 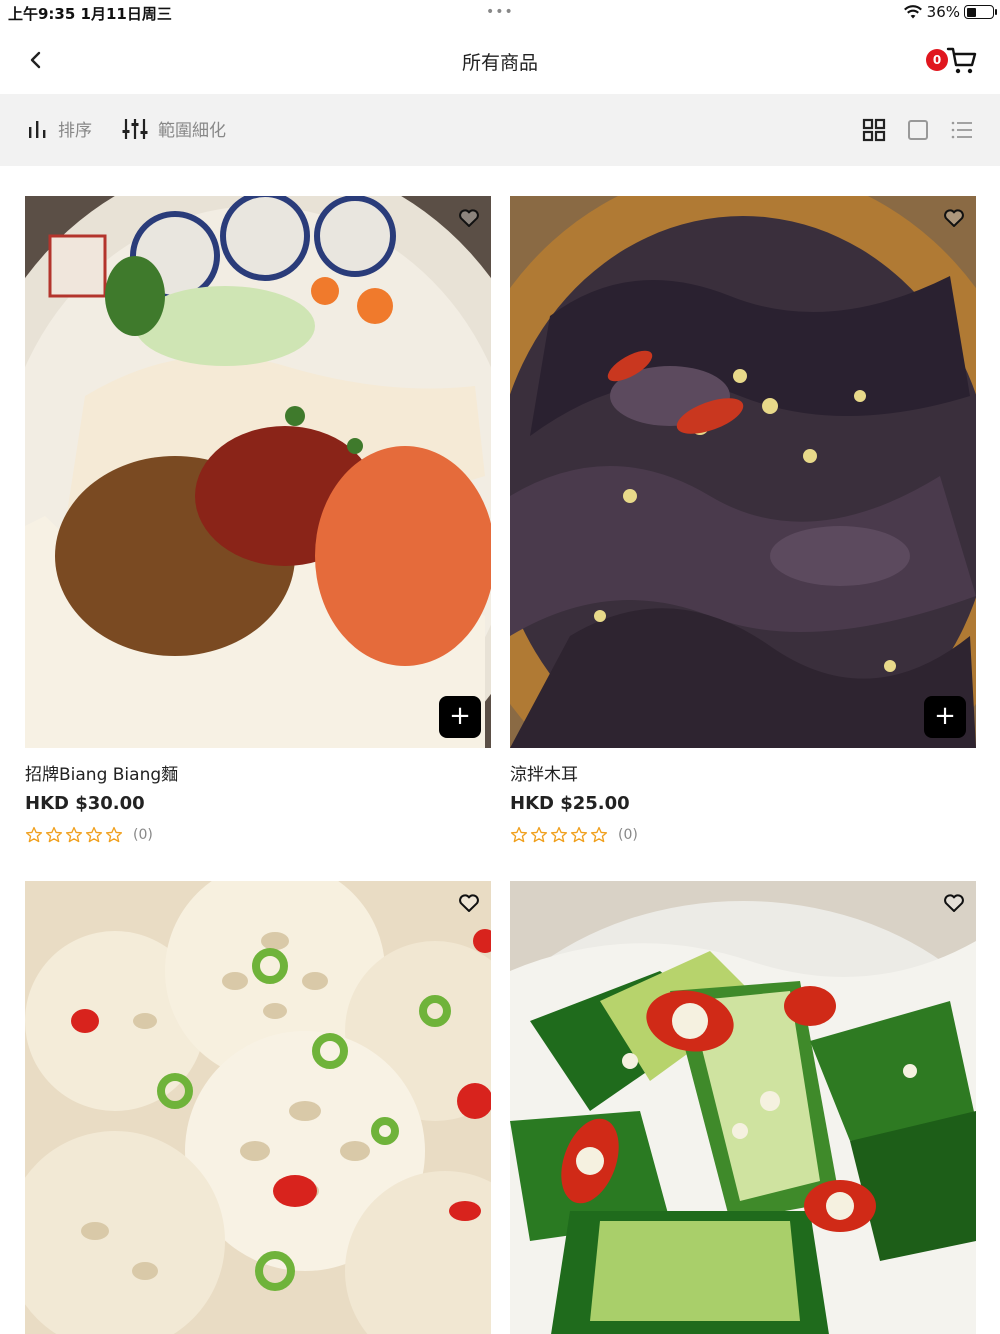 I want to click on multitasking-dots: •••, so click(x=500, y=12).